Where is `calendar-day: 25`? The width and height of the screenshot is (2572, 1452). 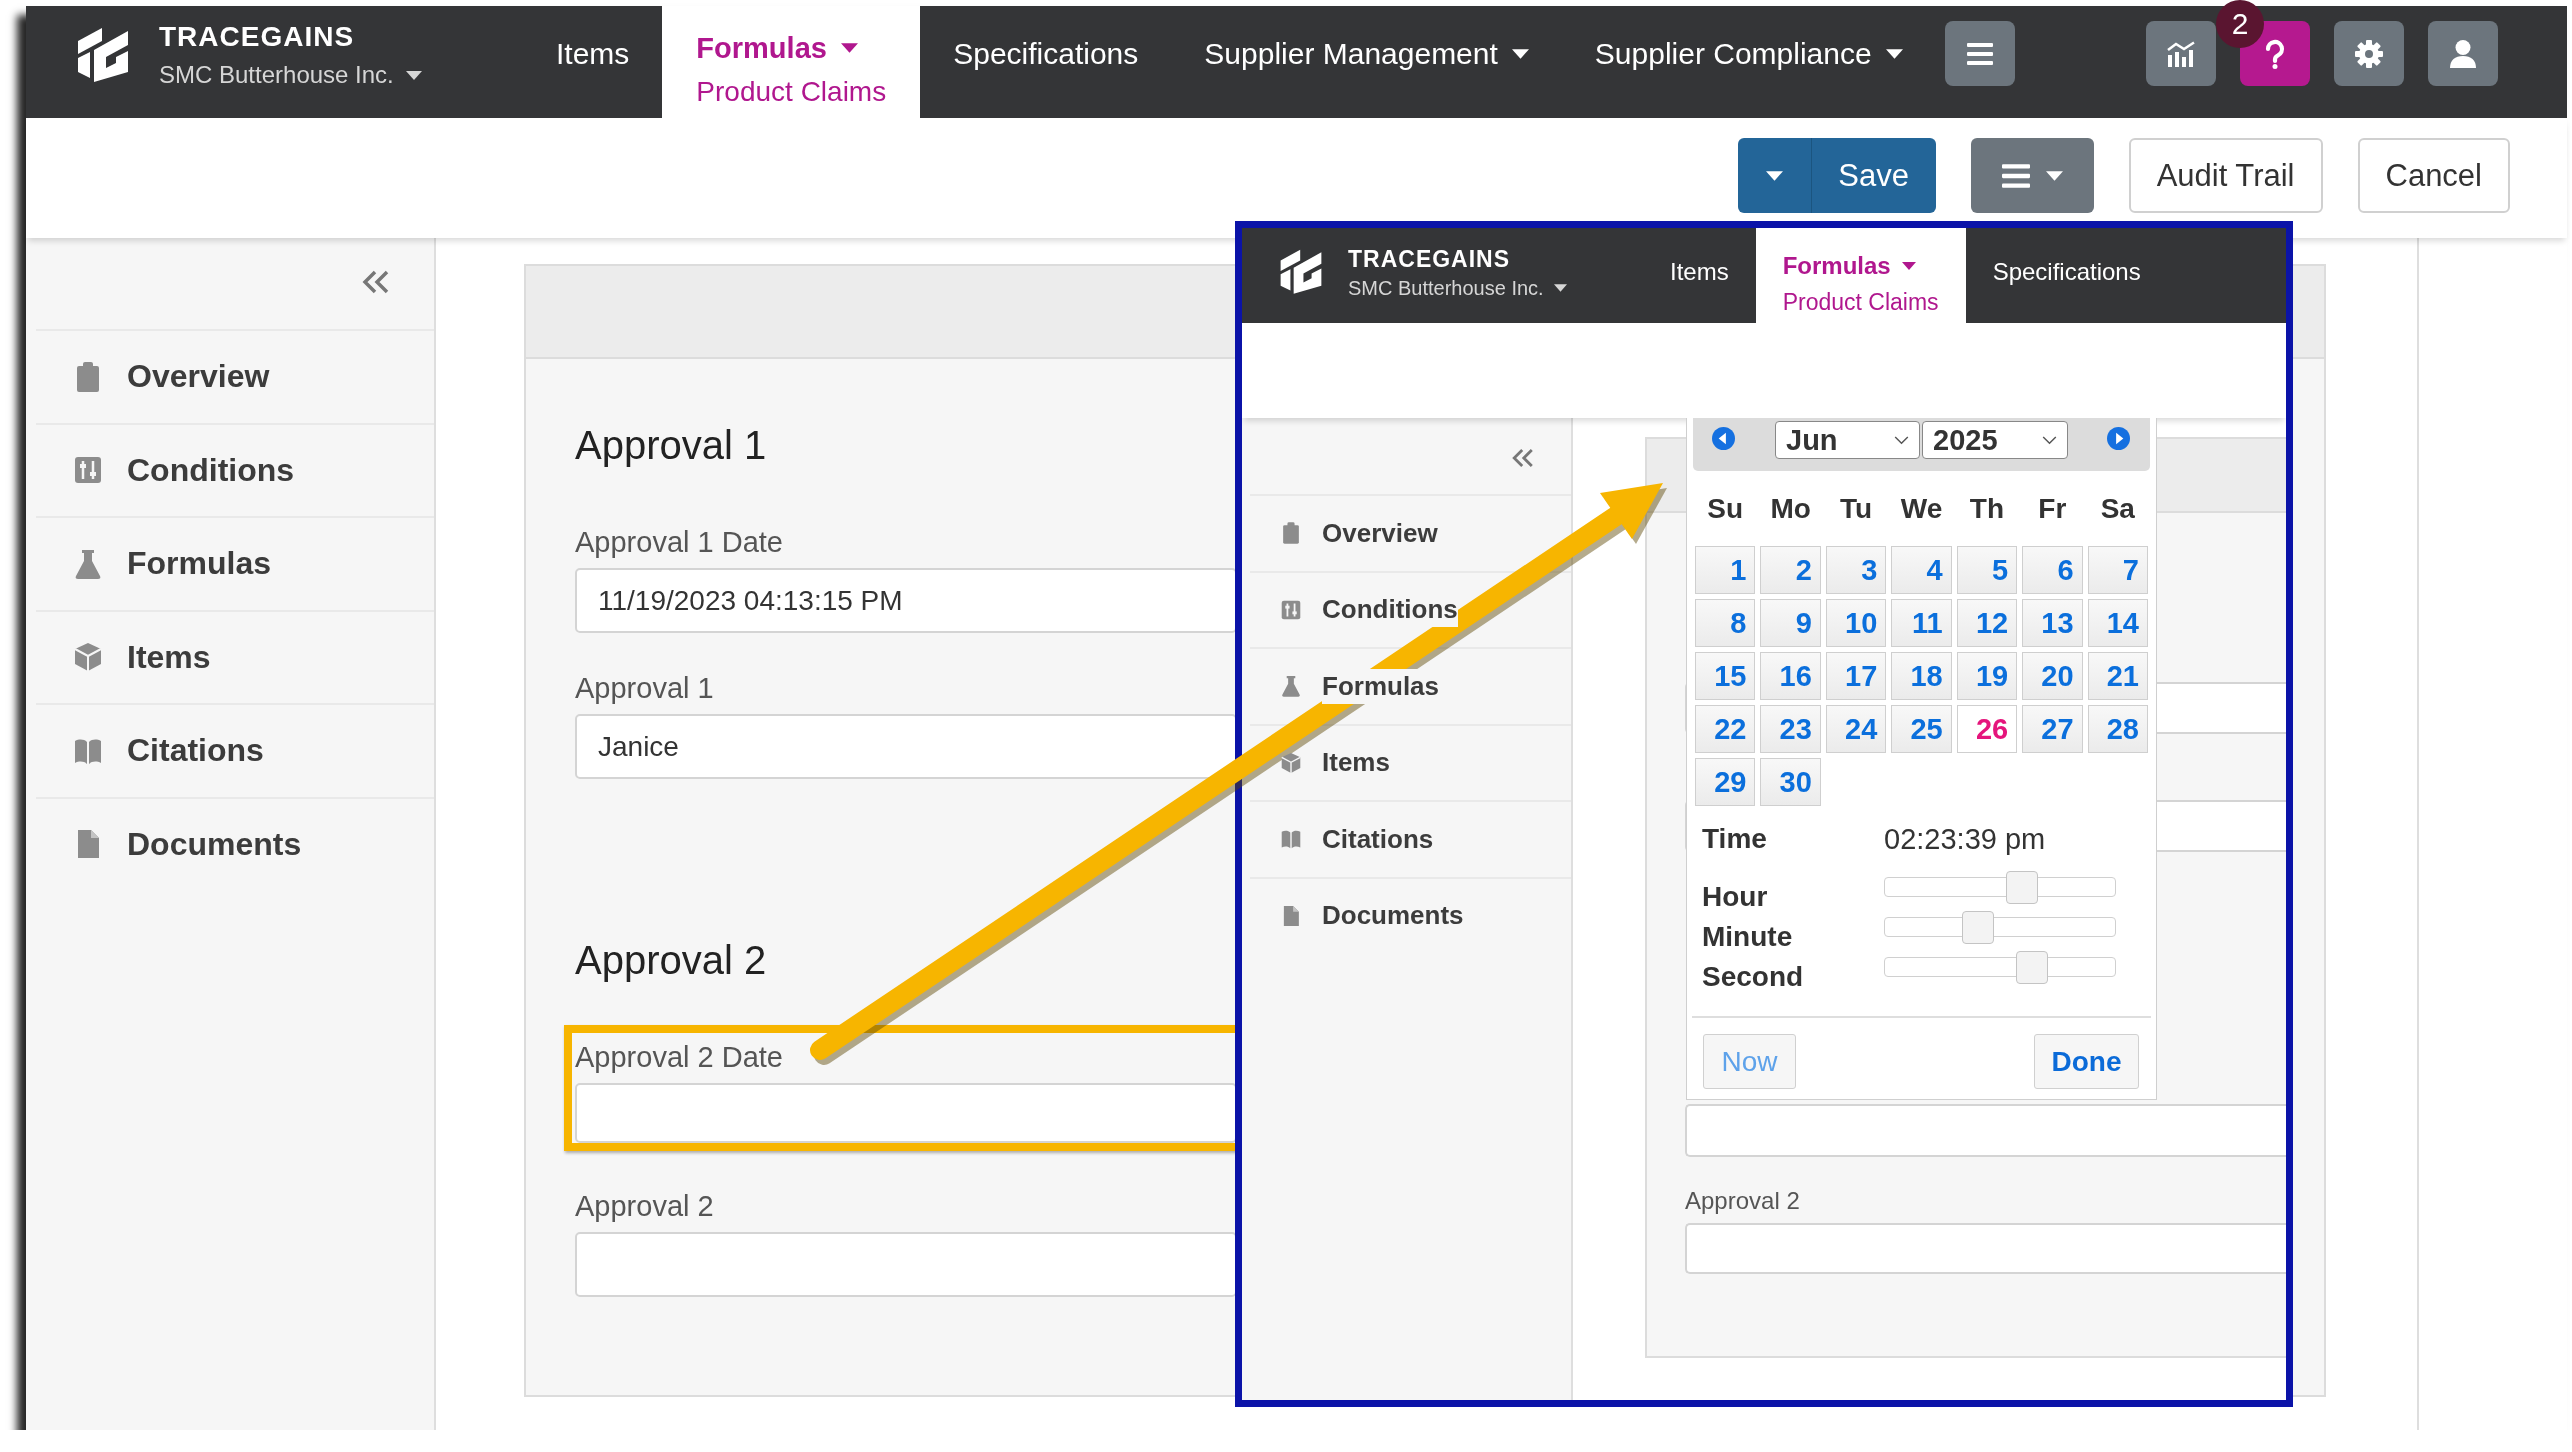
calendar-day: 25 is located at coordinates (1921, 729).